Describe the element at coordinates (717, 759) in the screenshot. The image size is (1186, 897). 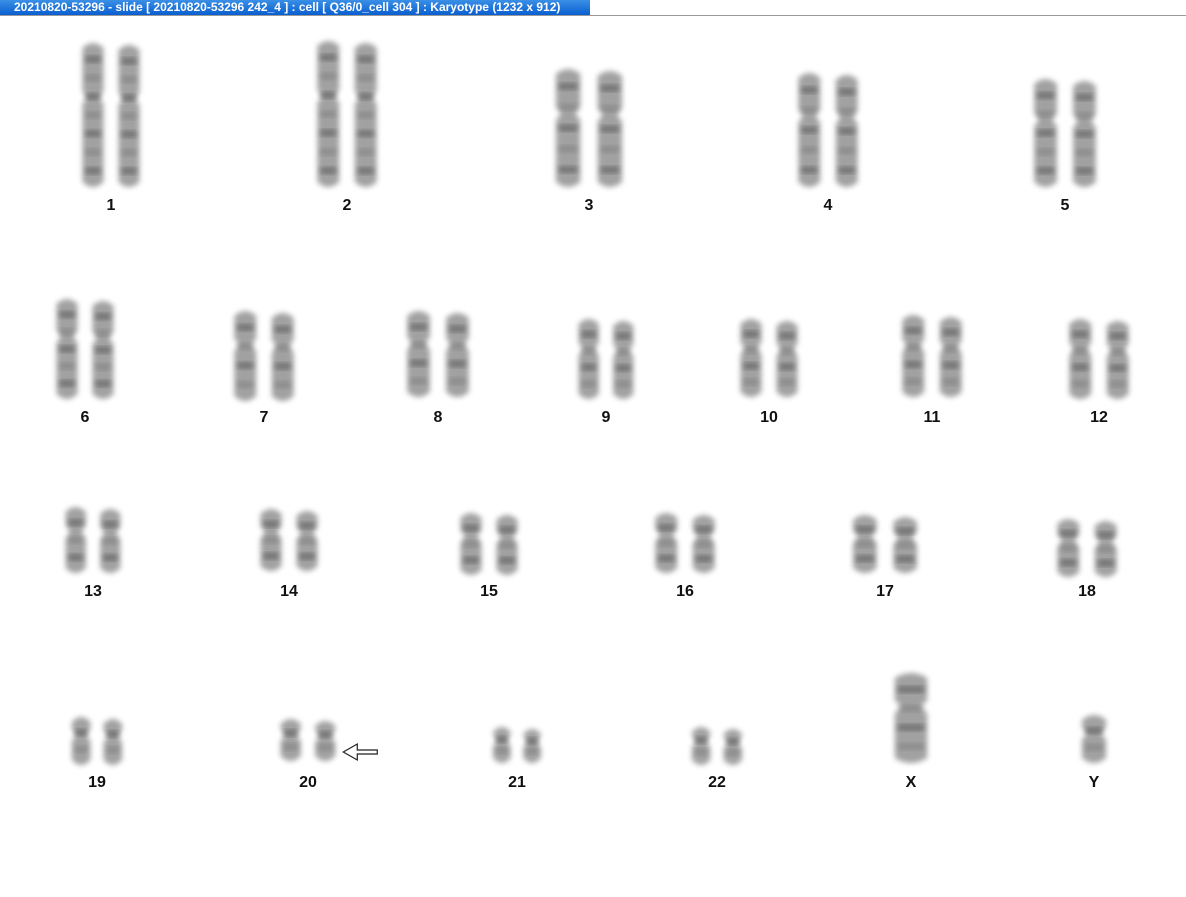
I see `chromosome-pair-22: 22` at that location.